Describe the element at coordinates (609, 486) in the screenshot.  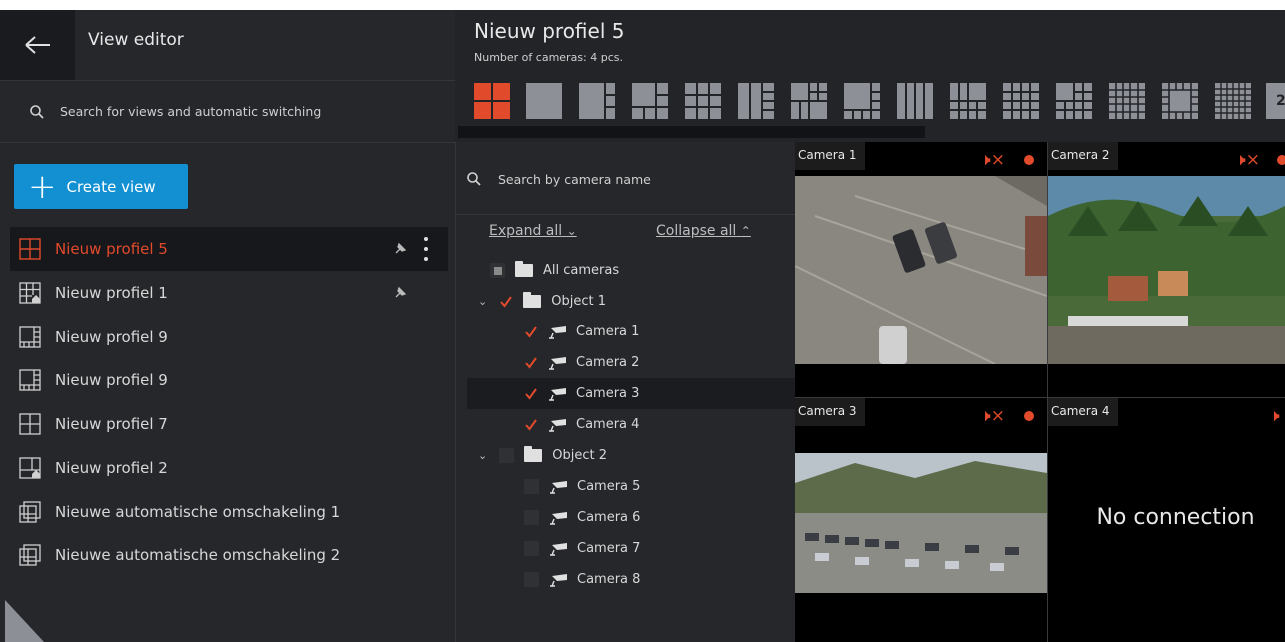
I see `tree-label: Camera 5` at that location.